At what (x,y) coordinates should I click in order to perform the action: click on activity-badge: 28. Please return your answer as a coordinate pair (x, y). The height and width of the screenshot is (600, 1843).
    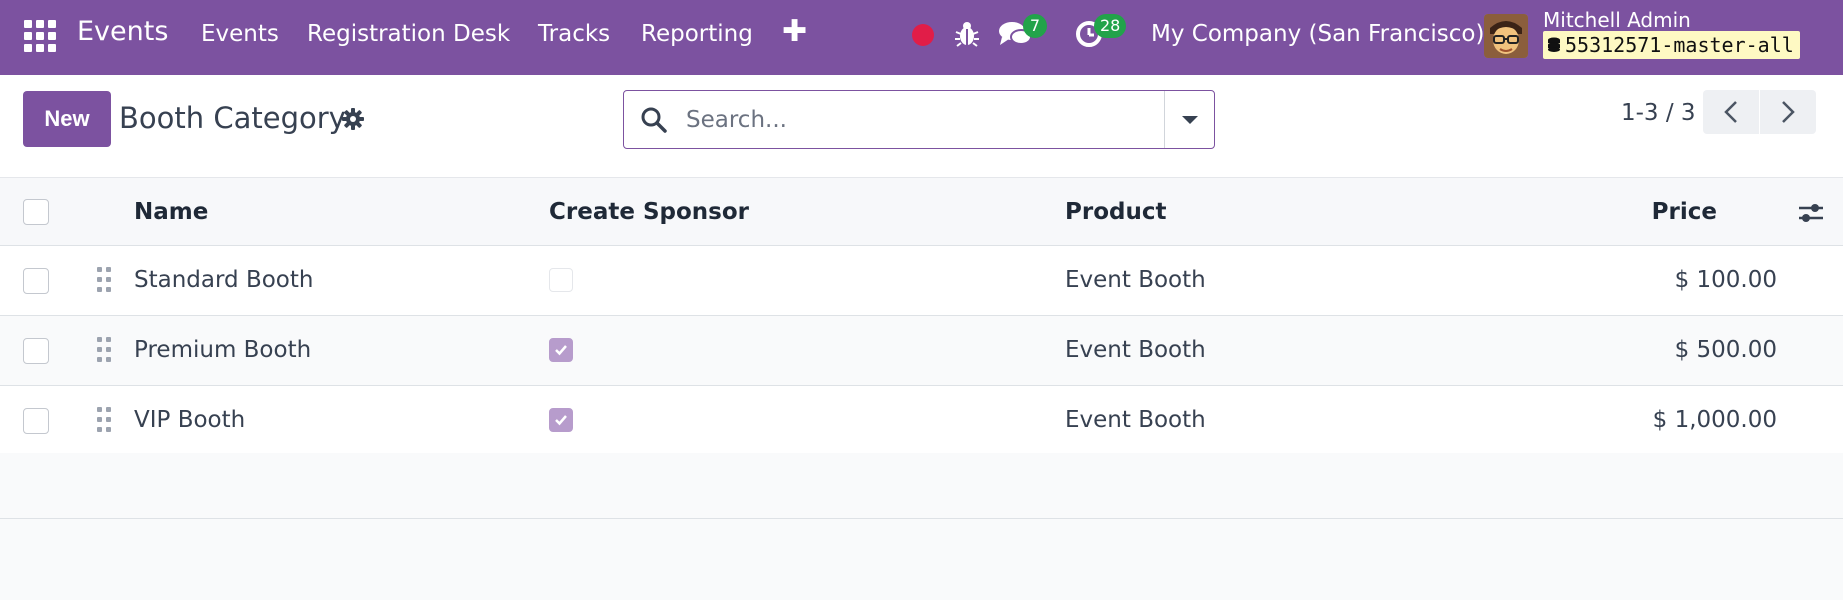
    Looking at the image, I should click on (1110, 26).